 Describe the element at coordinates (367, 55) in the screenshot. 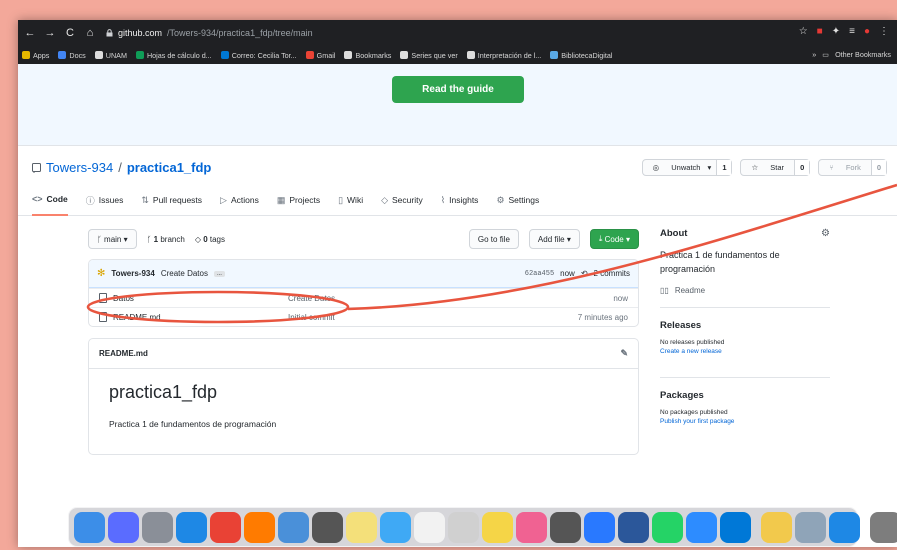

I see `bookmark-item: Bookmarks` at that location.